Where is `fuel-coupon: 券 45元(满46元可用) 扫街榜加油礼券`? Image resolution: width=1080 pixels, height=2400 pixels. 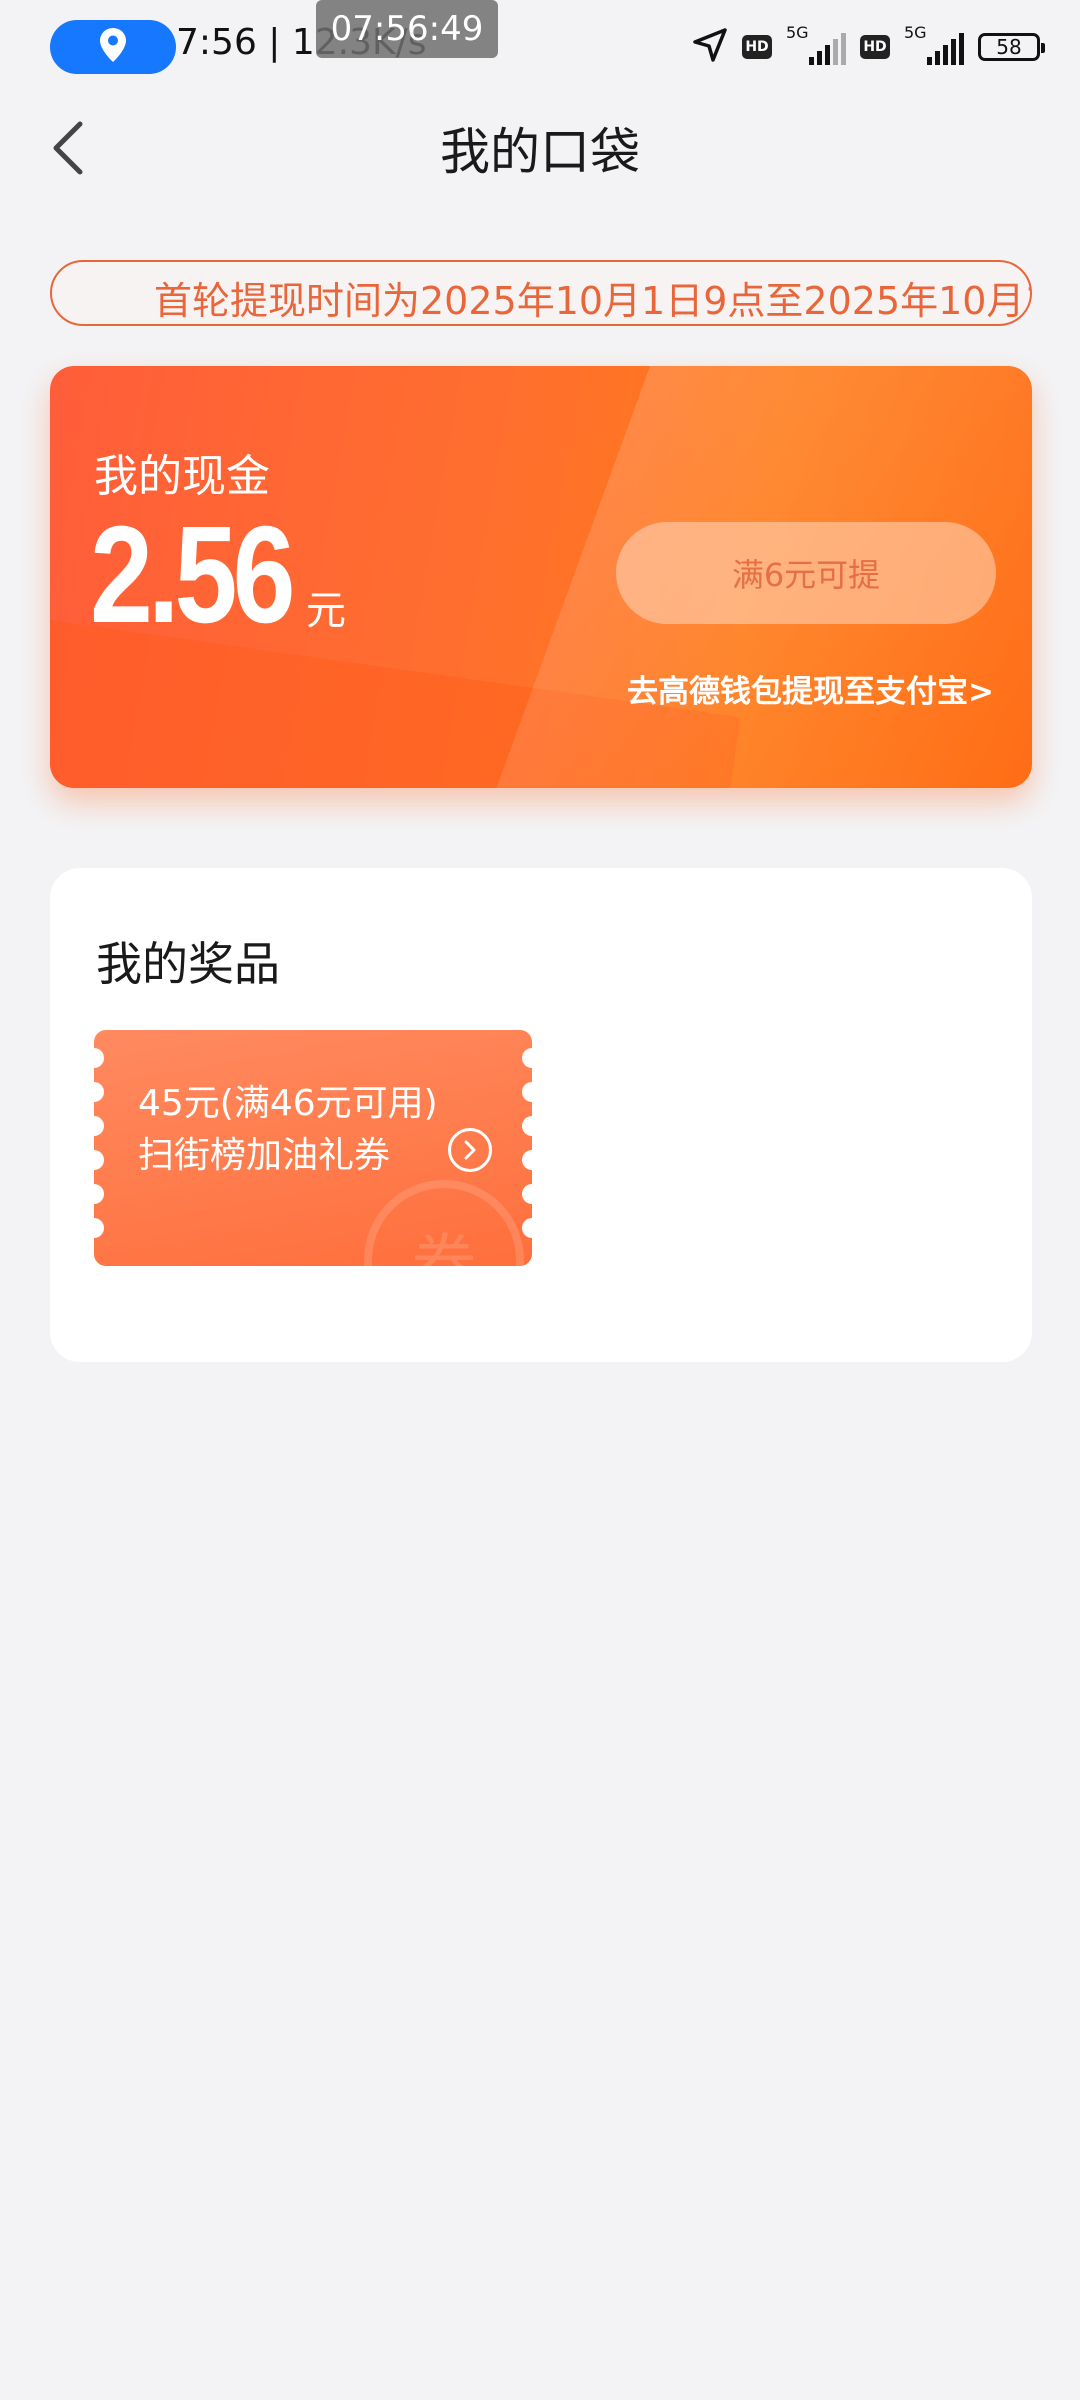 fuel-coupon: 券 45元(满46元可用) 扫街榜加油礼券 is located at coordinates (313, 1148).